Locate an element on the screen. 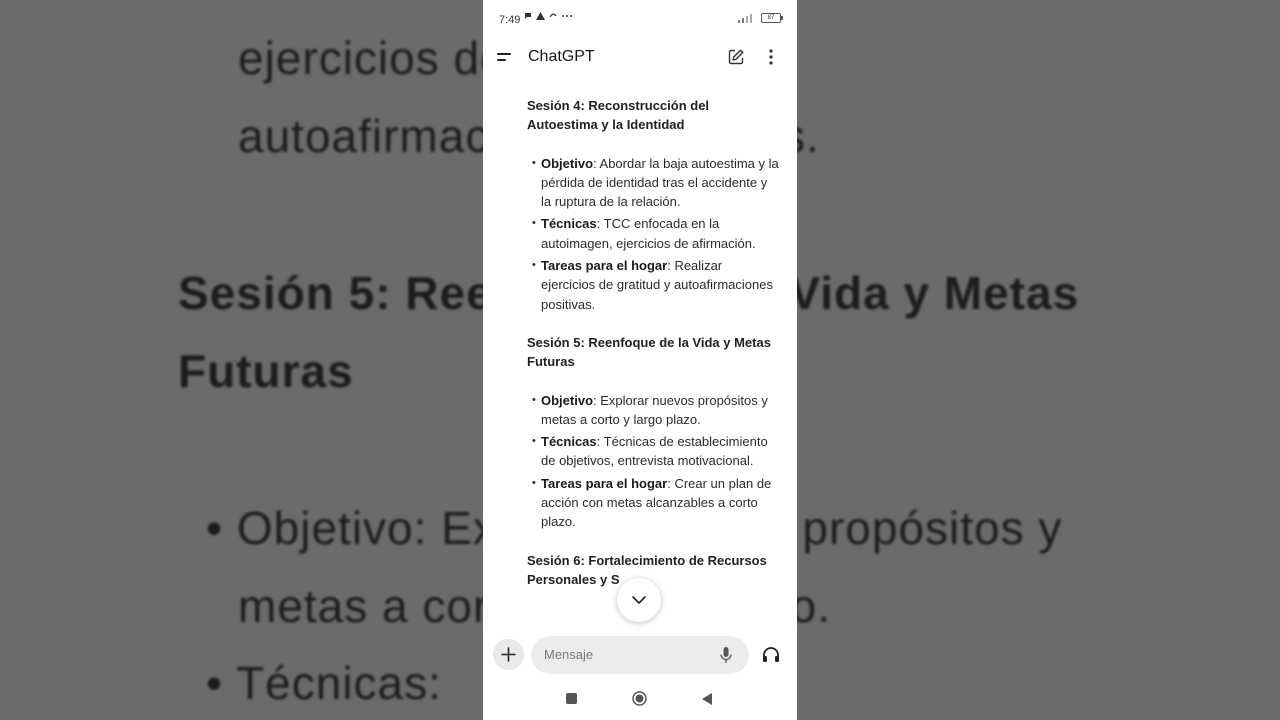 This screenshot has width=1280, height=720. bg-line-1: ejercicios de is located at coordinates (372, 58).